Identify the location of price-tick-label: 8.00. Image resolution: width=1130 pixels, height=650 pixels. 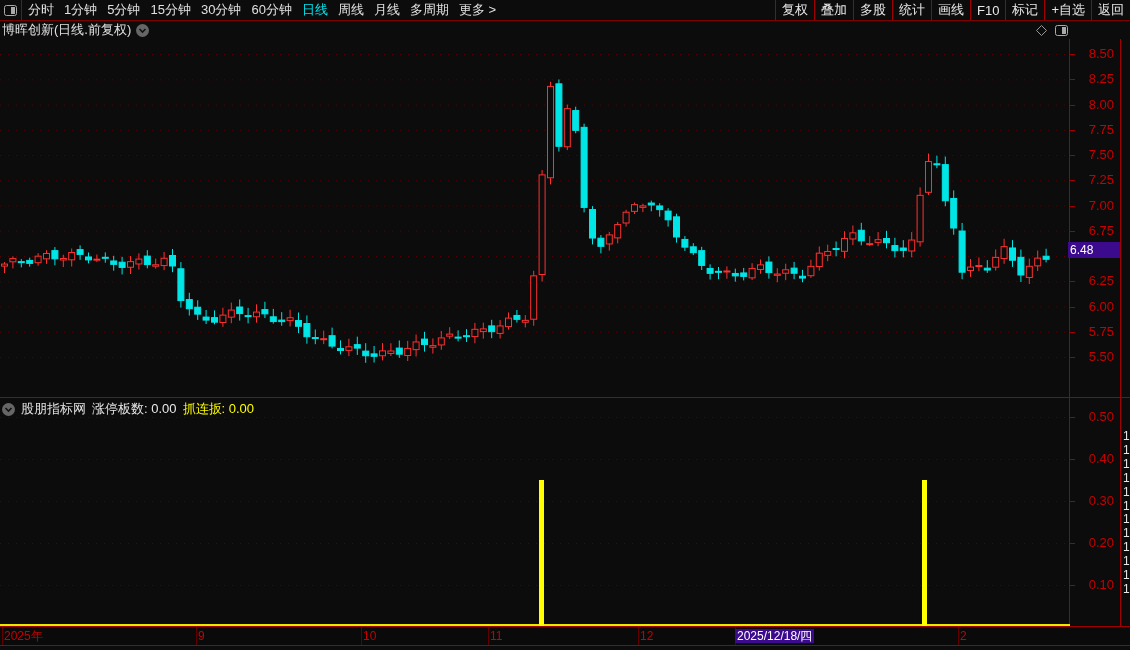
(1101, 104).